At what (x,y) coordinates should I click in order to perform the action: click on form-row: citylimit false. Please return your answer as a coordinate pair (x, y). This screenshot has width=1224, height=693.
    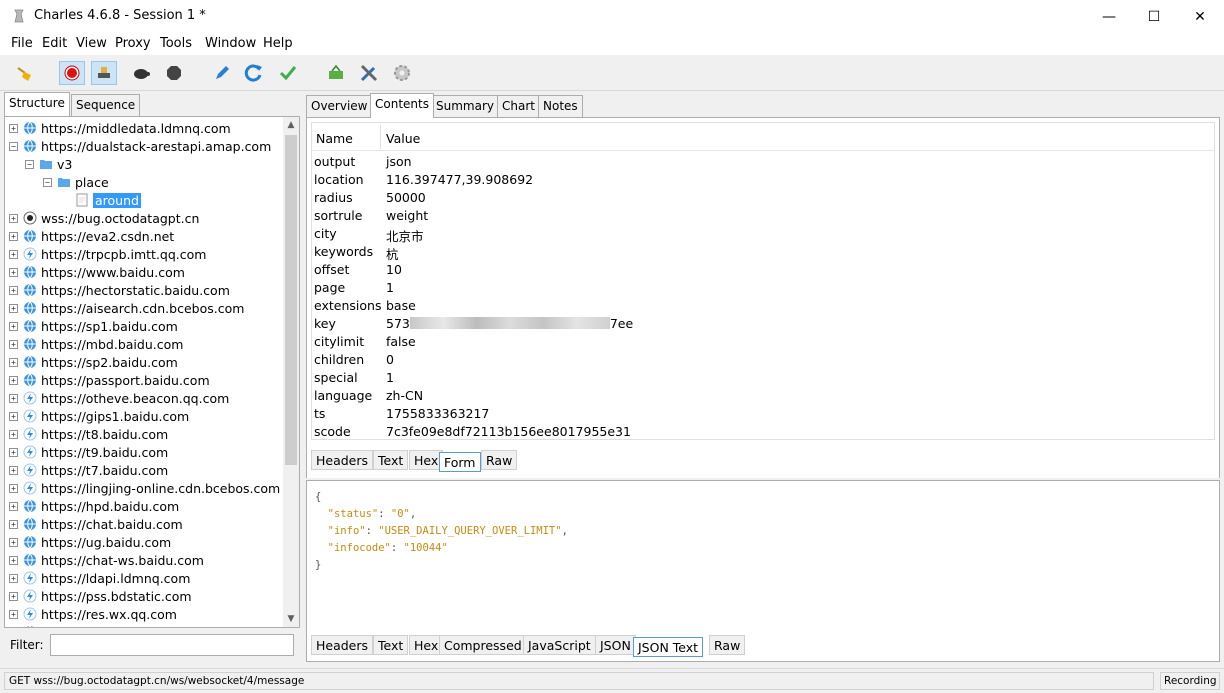
    Looking at the image, I should click on (763, 342).